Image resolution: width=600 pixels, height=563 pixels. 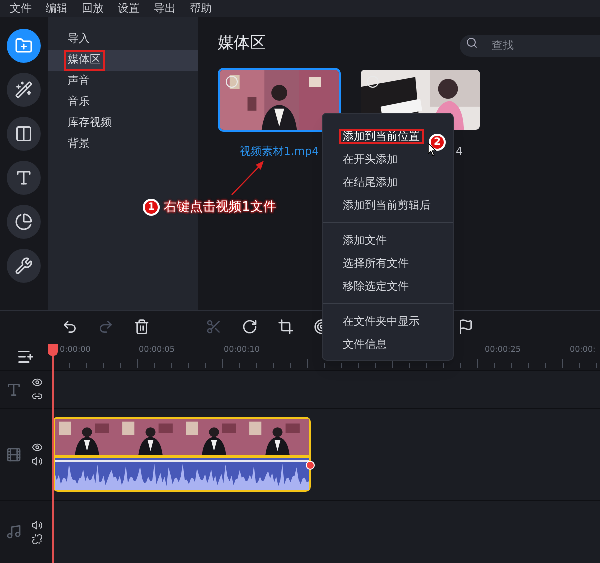 What do you see at coordinates (388, 182) in the screenshot?
I see `menu-option: 在结尾添加` at bounding box center [388, 182].